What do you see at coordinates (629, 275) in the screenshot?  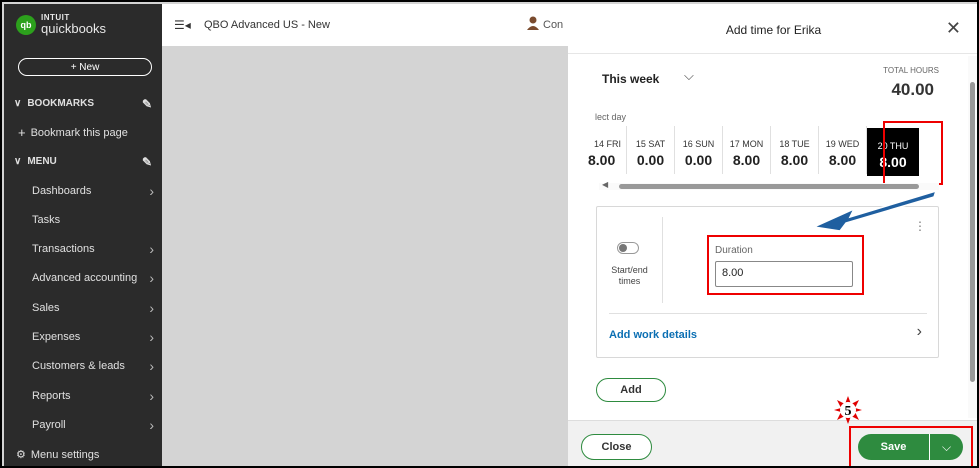 I see `start-end-label: Start/end times` at bounding box center [629, 275].